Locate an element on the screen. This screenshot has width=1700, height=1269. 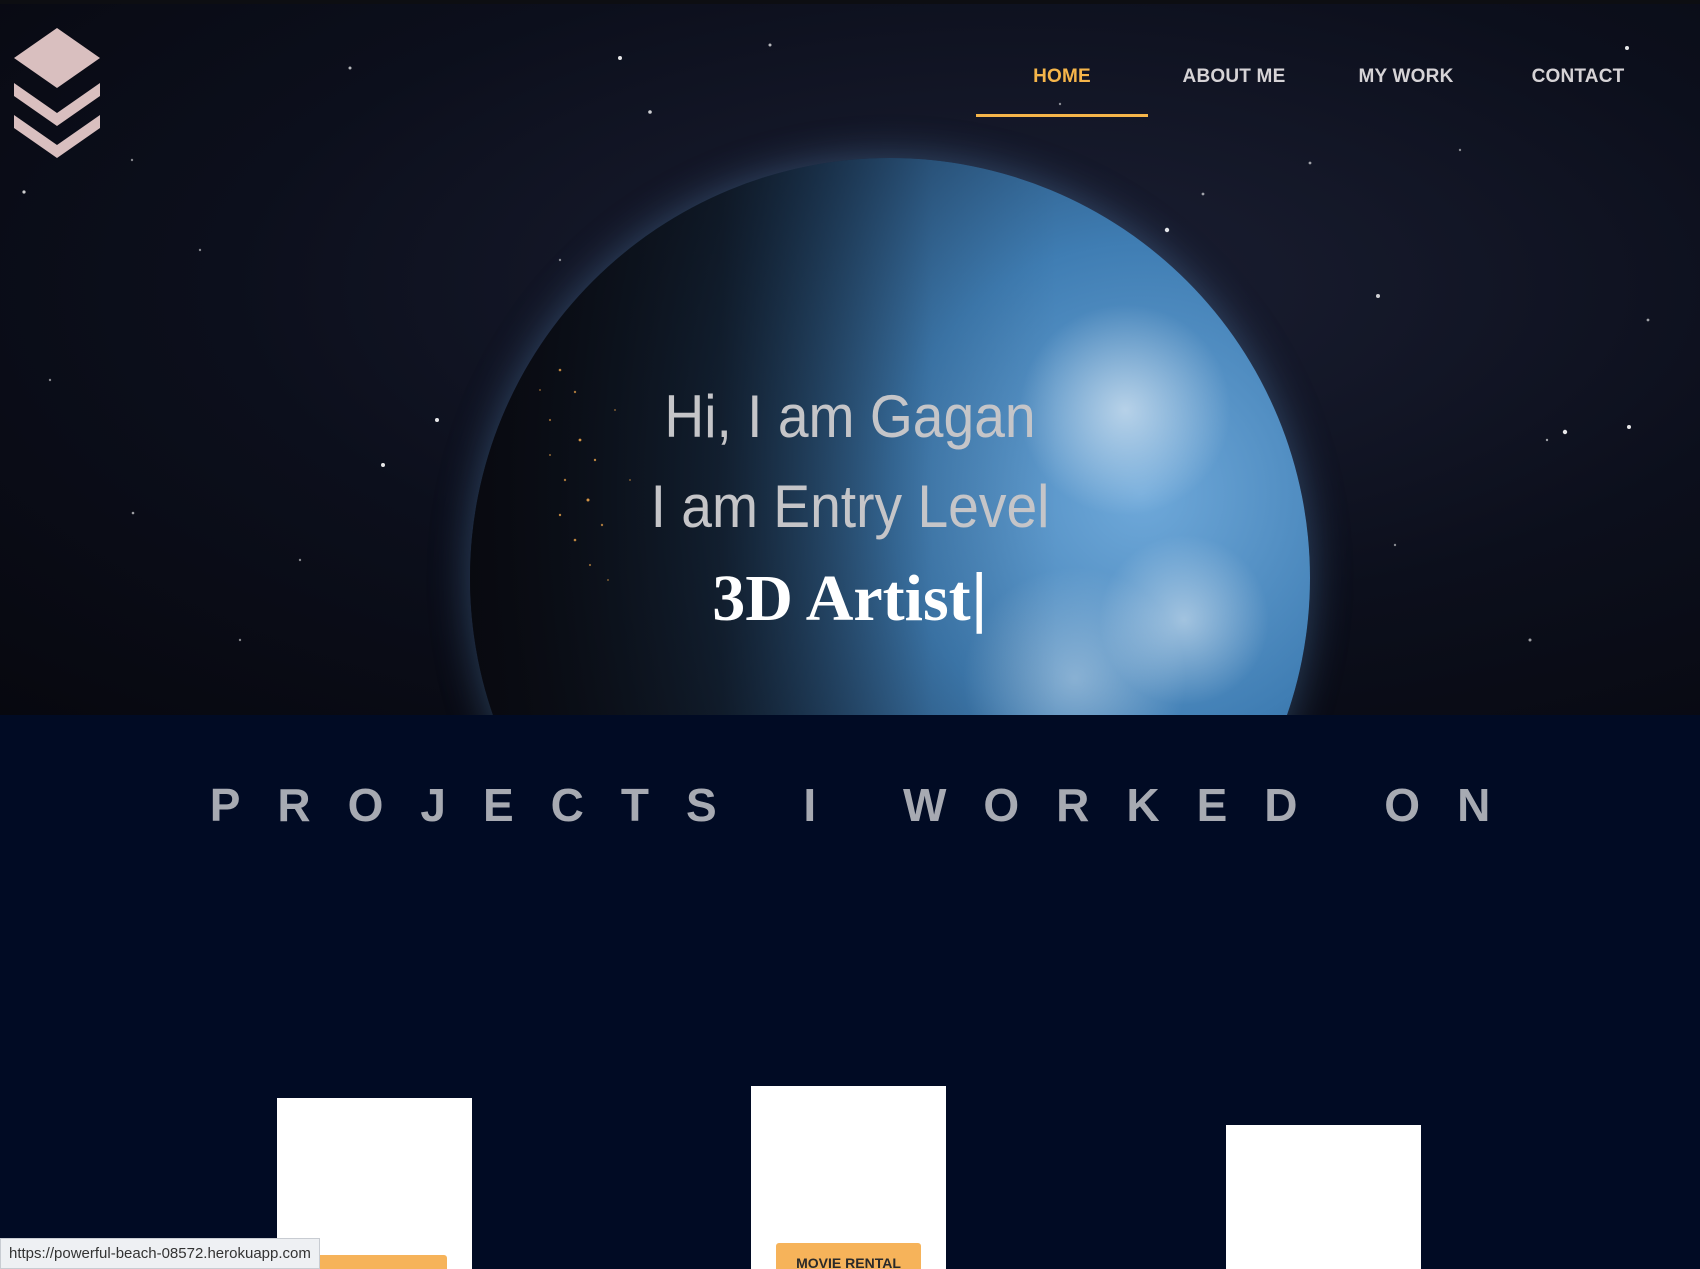
projects-title: PROJECTS I WORKED ON is located at coordinates (868, 805).